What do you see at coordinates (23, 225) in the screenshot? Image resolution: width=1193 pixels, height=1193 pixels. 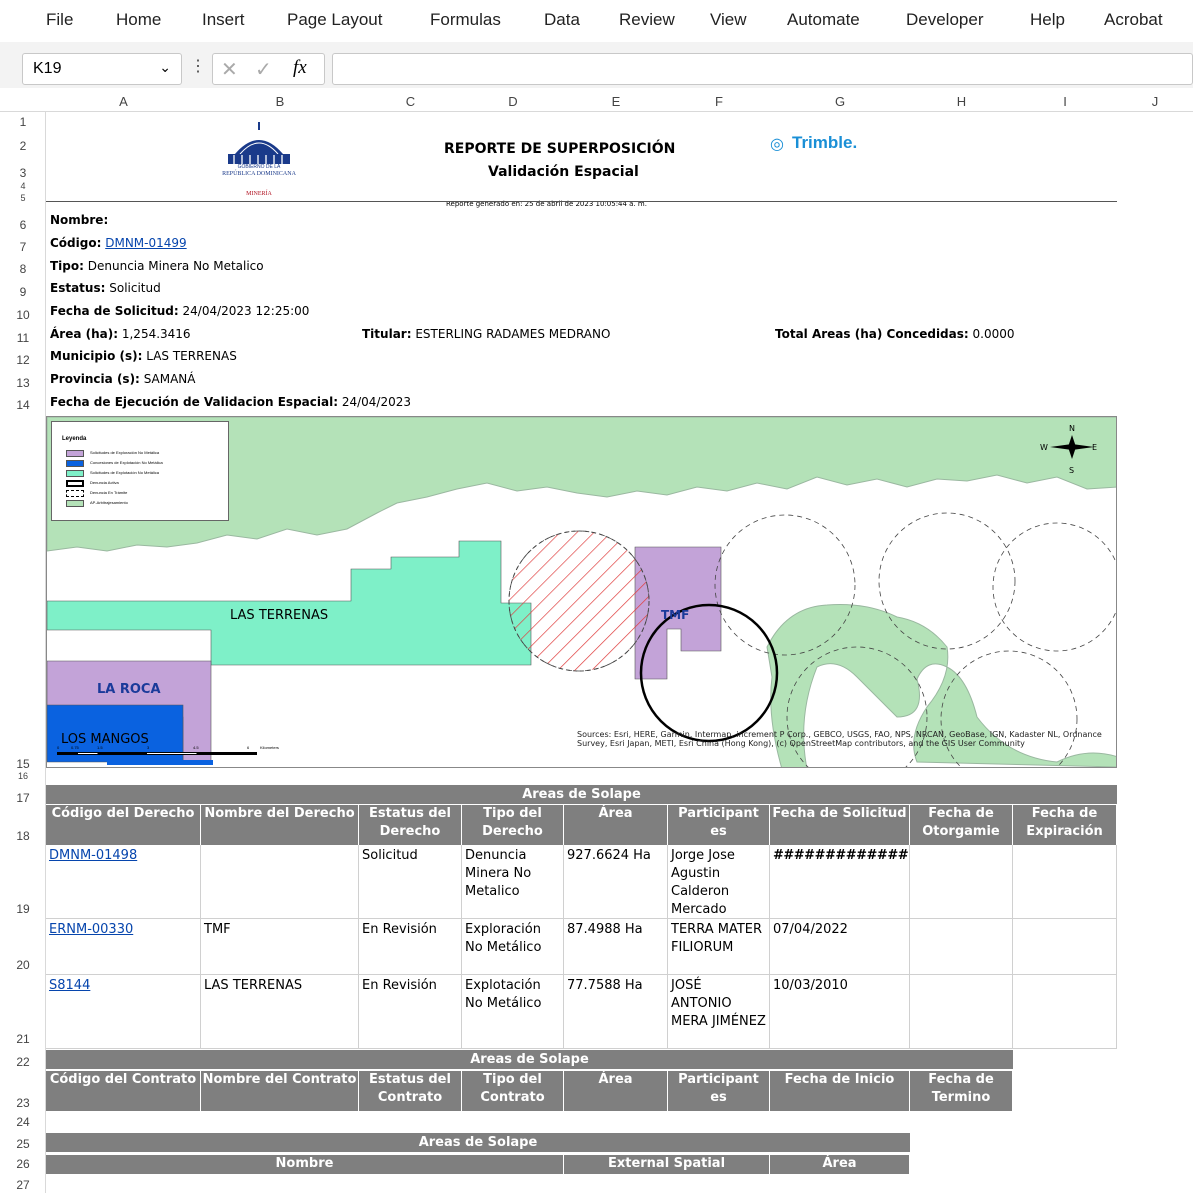 I see `row-header: 6` at bounding box center [23, 225].